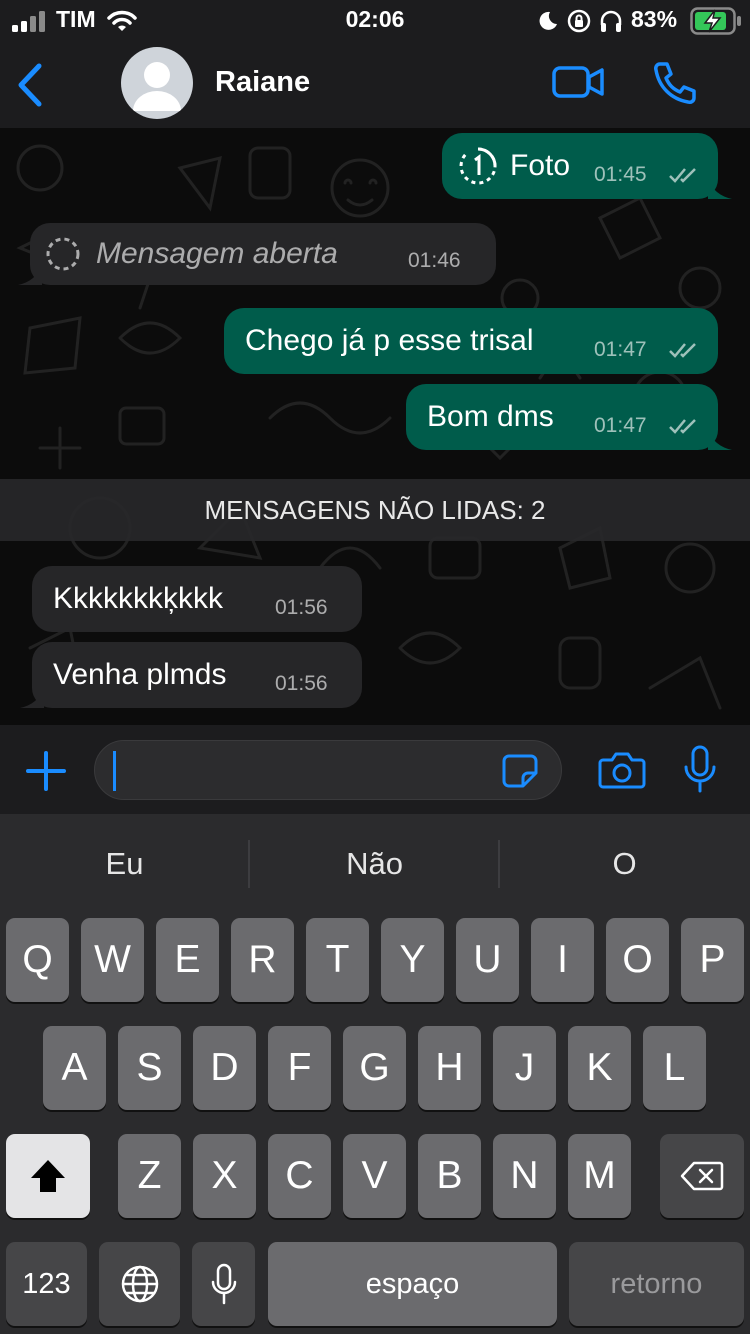  I want to click on battery-charging-icon, so click(715, 21).